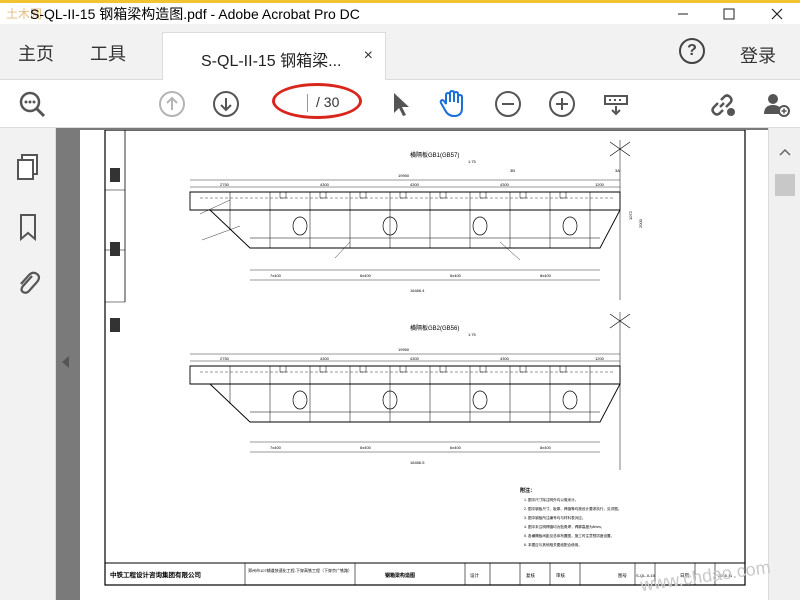 The width and height of the screenshot is (800, 600). What do you see at coordinates (368, 56) in the screenshot?
I see `close-tab-icon: ×` at bounding box center [368, 56].